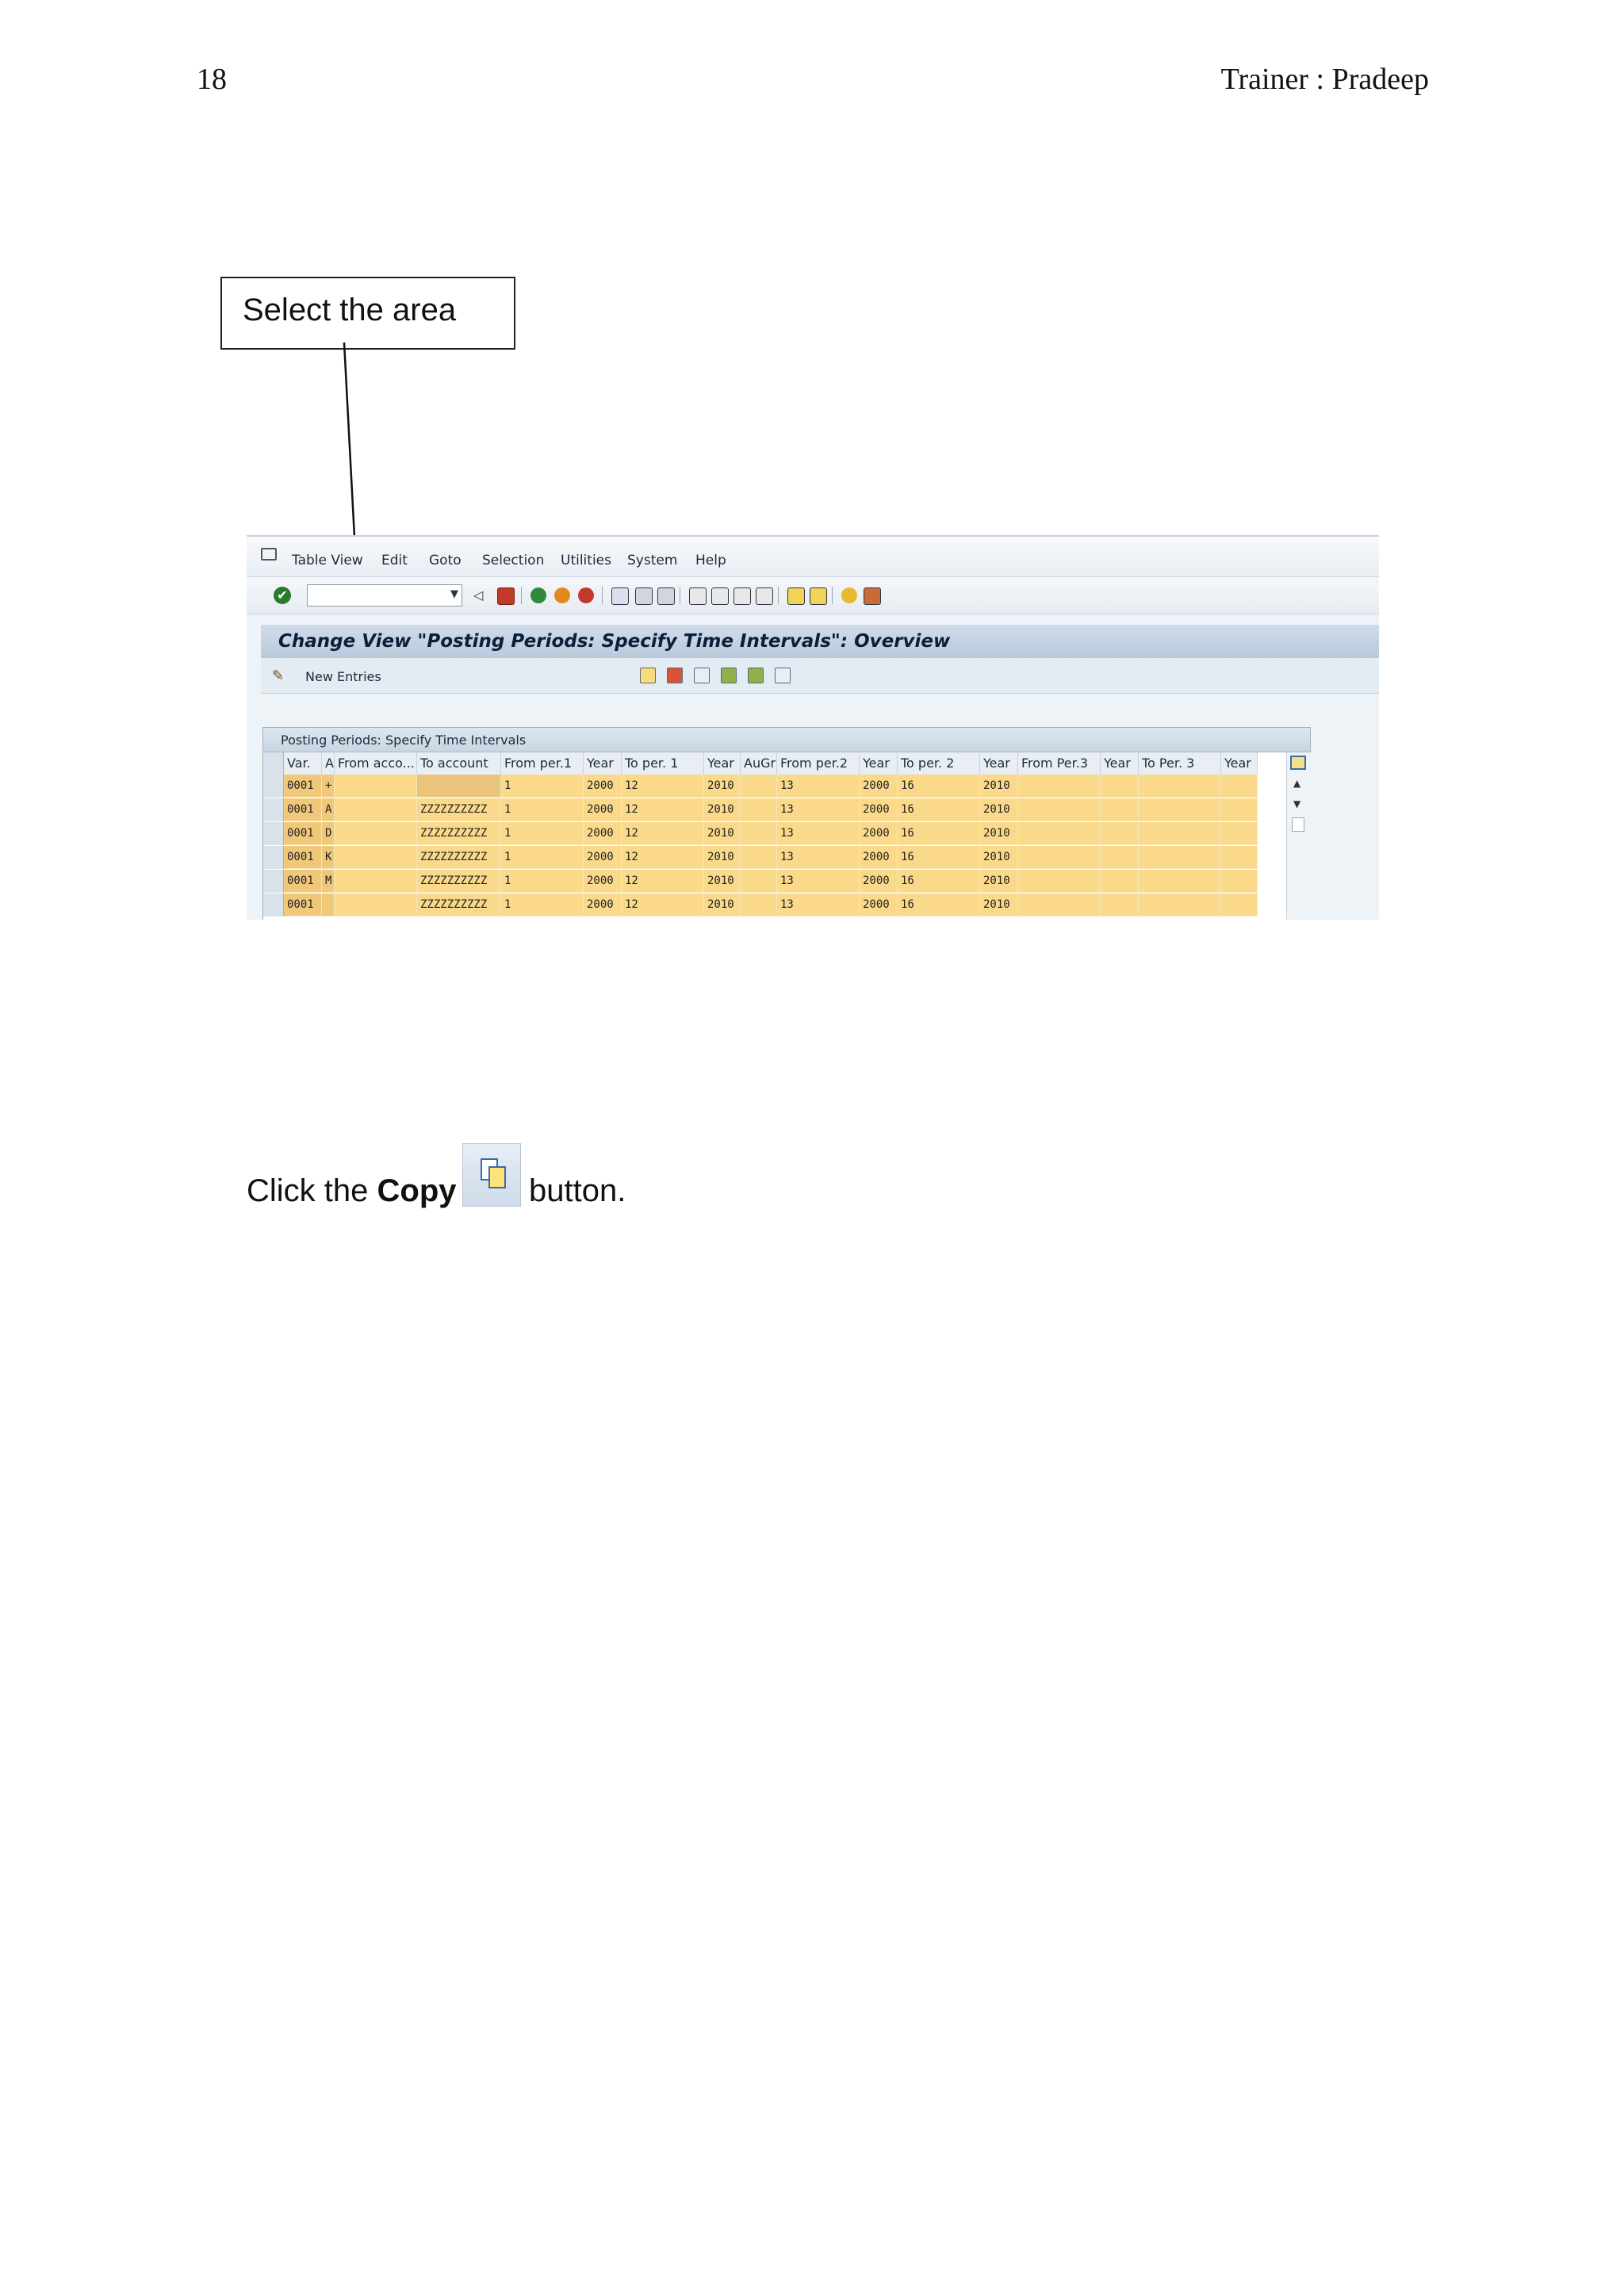 The height and width of the screenshot is (2296, 1624). What do you see at coordinates (459, 764) in the screenshot?
I see `column-header: To account` at bounding box center [459, 764].